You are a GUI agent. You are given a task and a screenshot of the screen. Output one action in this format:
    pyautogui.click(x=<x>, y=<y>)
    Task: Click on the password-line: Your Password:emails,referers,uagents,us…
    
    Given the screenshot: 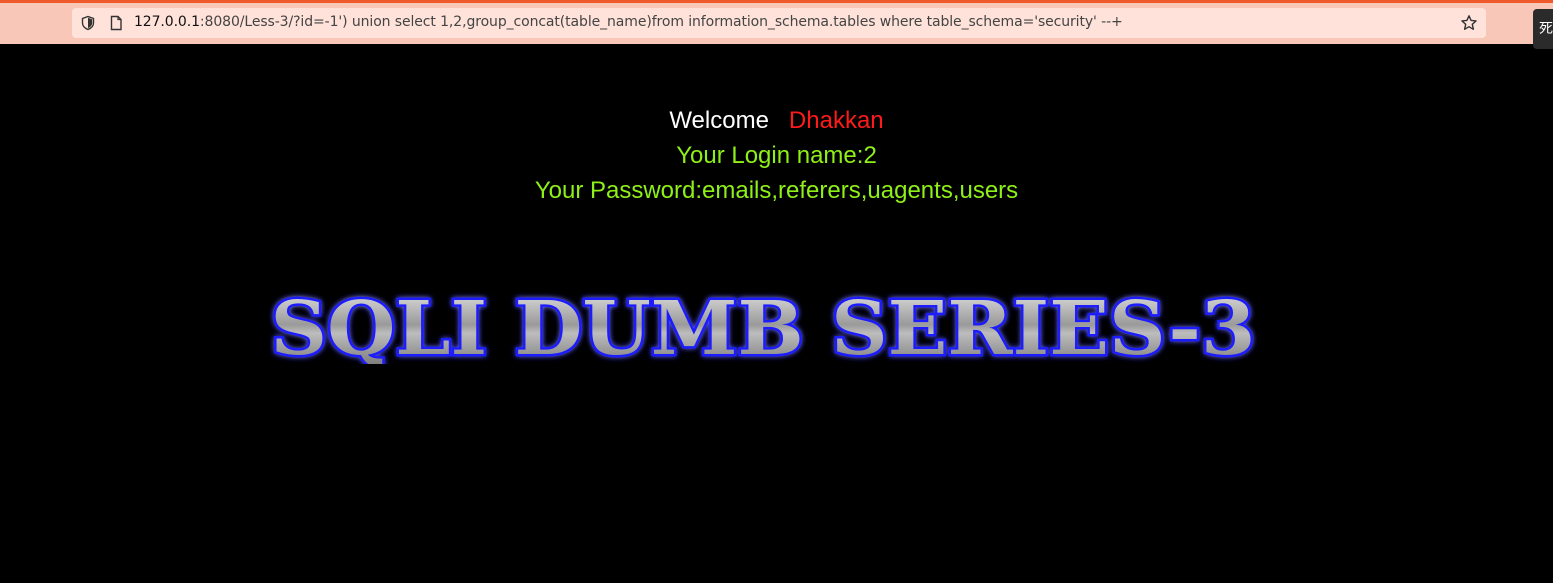 What is the action you would take?
    pyautogui.click(x=776, y=191)
    